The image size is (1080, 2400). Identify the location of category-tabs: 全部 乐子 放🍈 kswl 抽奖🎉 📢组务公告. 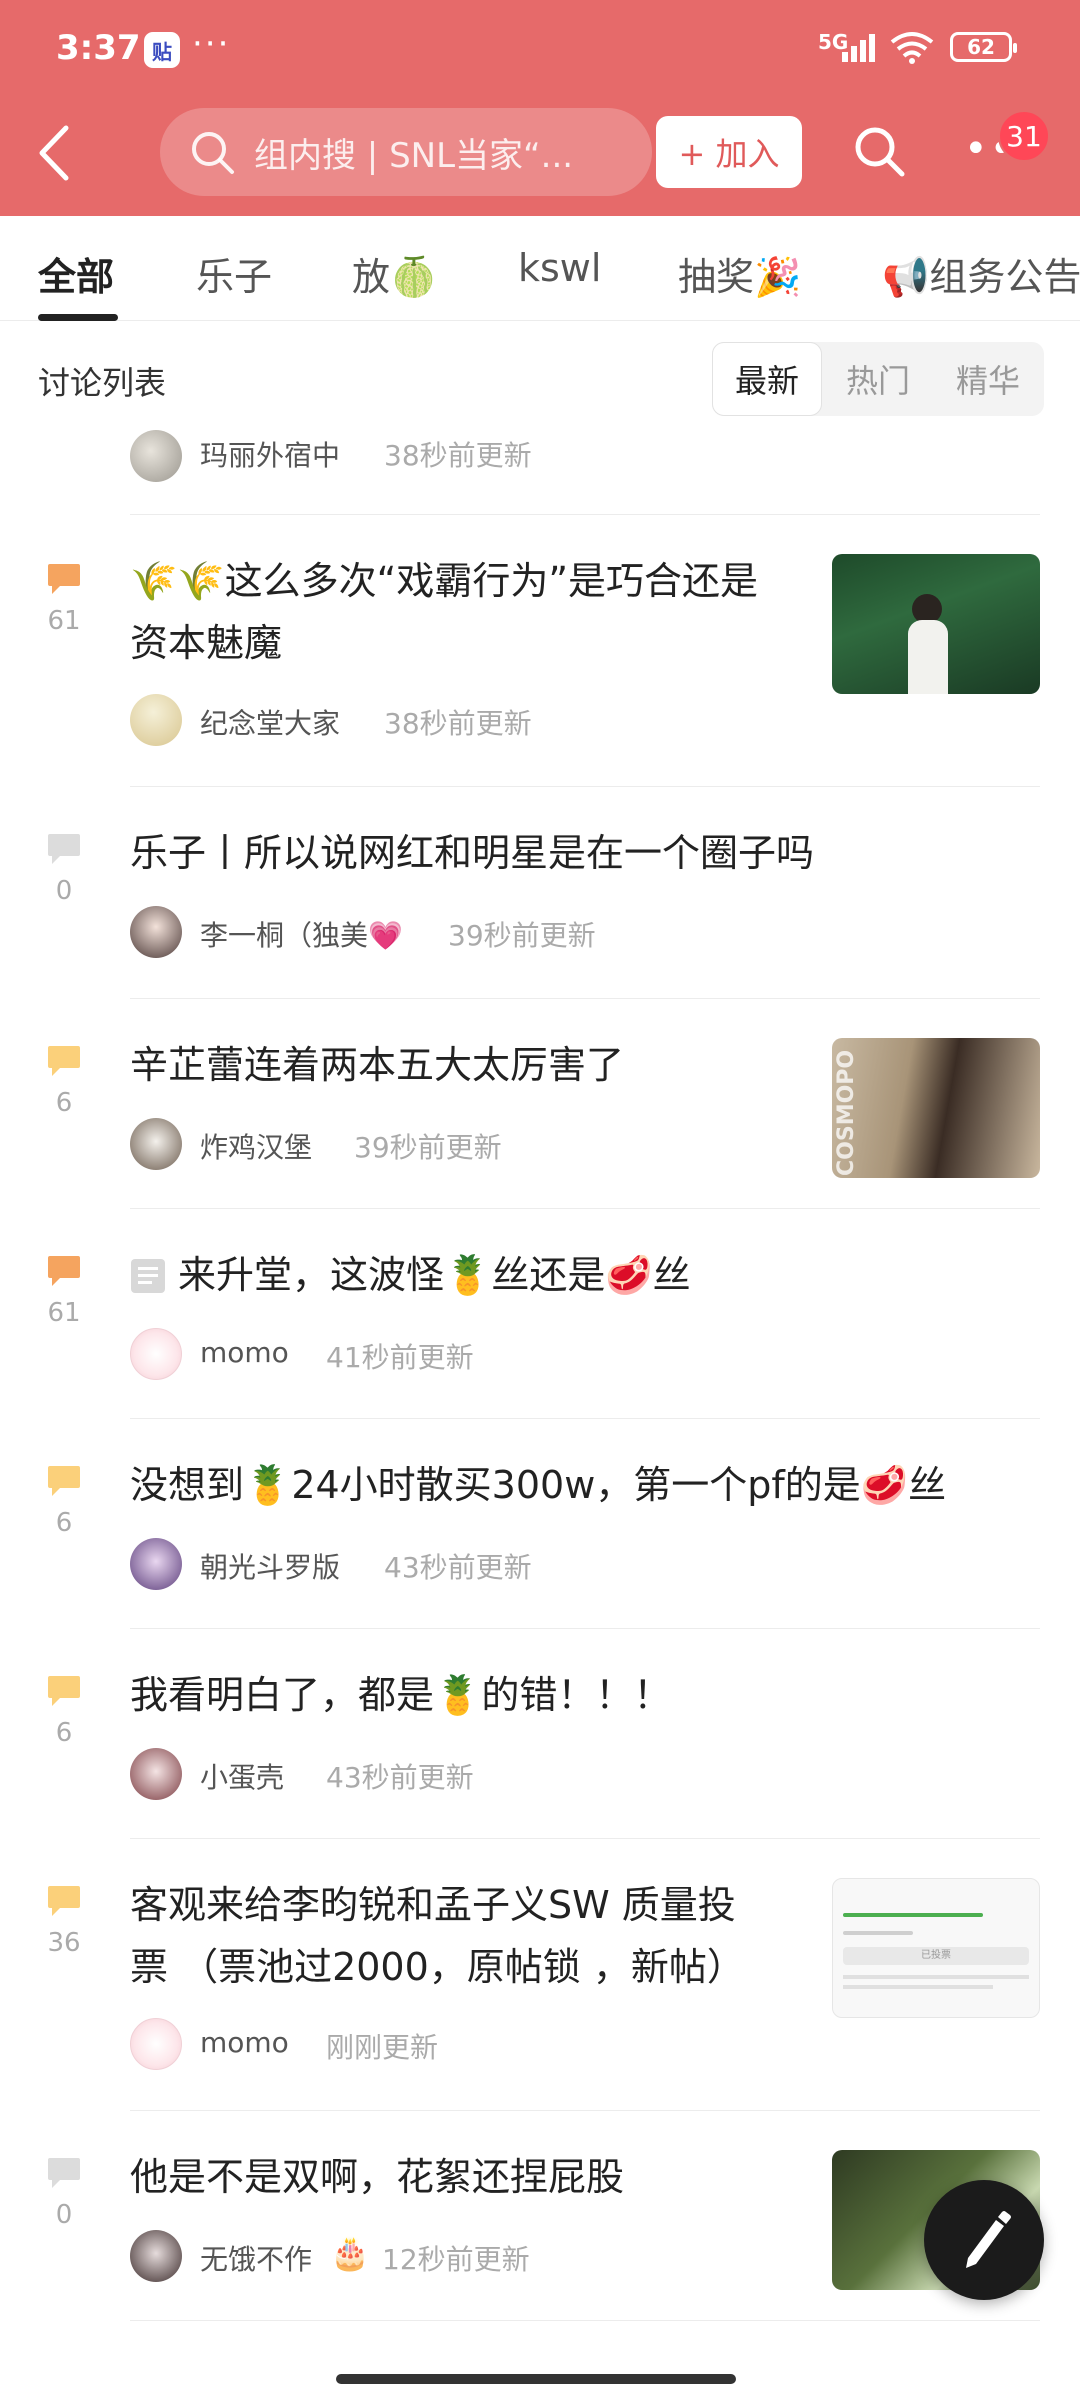
(540, 268).